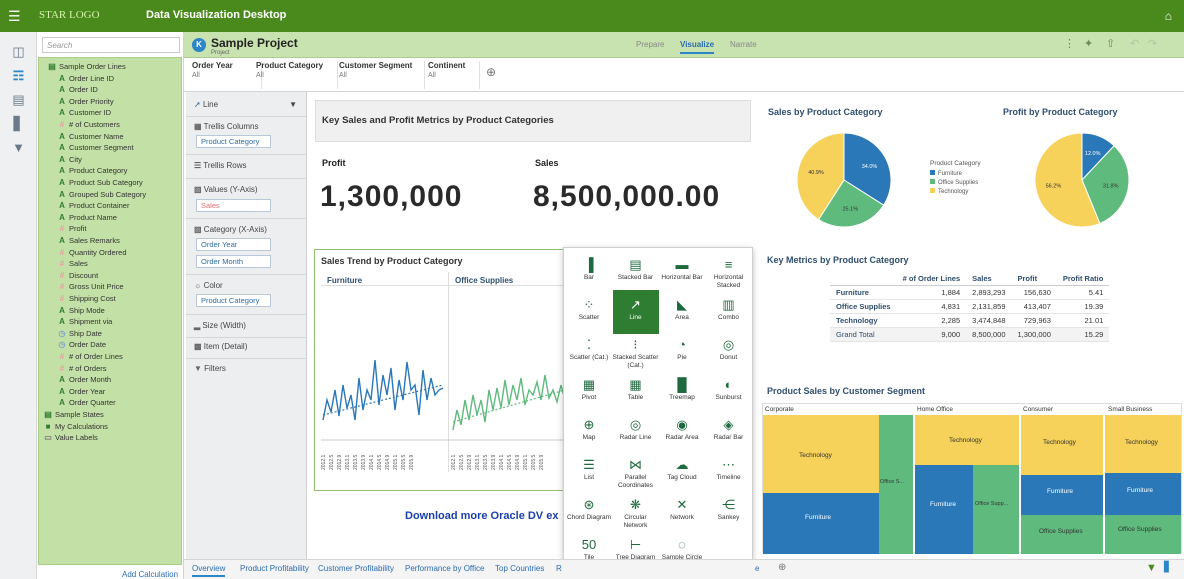 The width and height of the screenshot is (1184, 579). What do you see at coordinates (84, 322) in the screenshot?
I see `data-element-item: A Shipment via` at bounding box center [84, 322].